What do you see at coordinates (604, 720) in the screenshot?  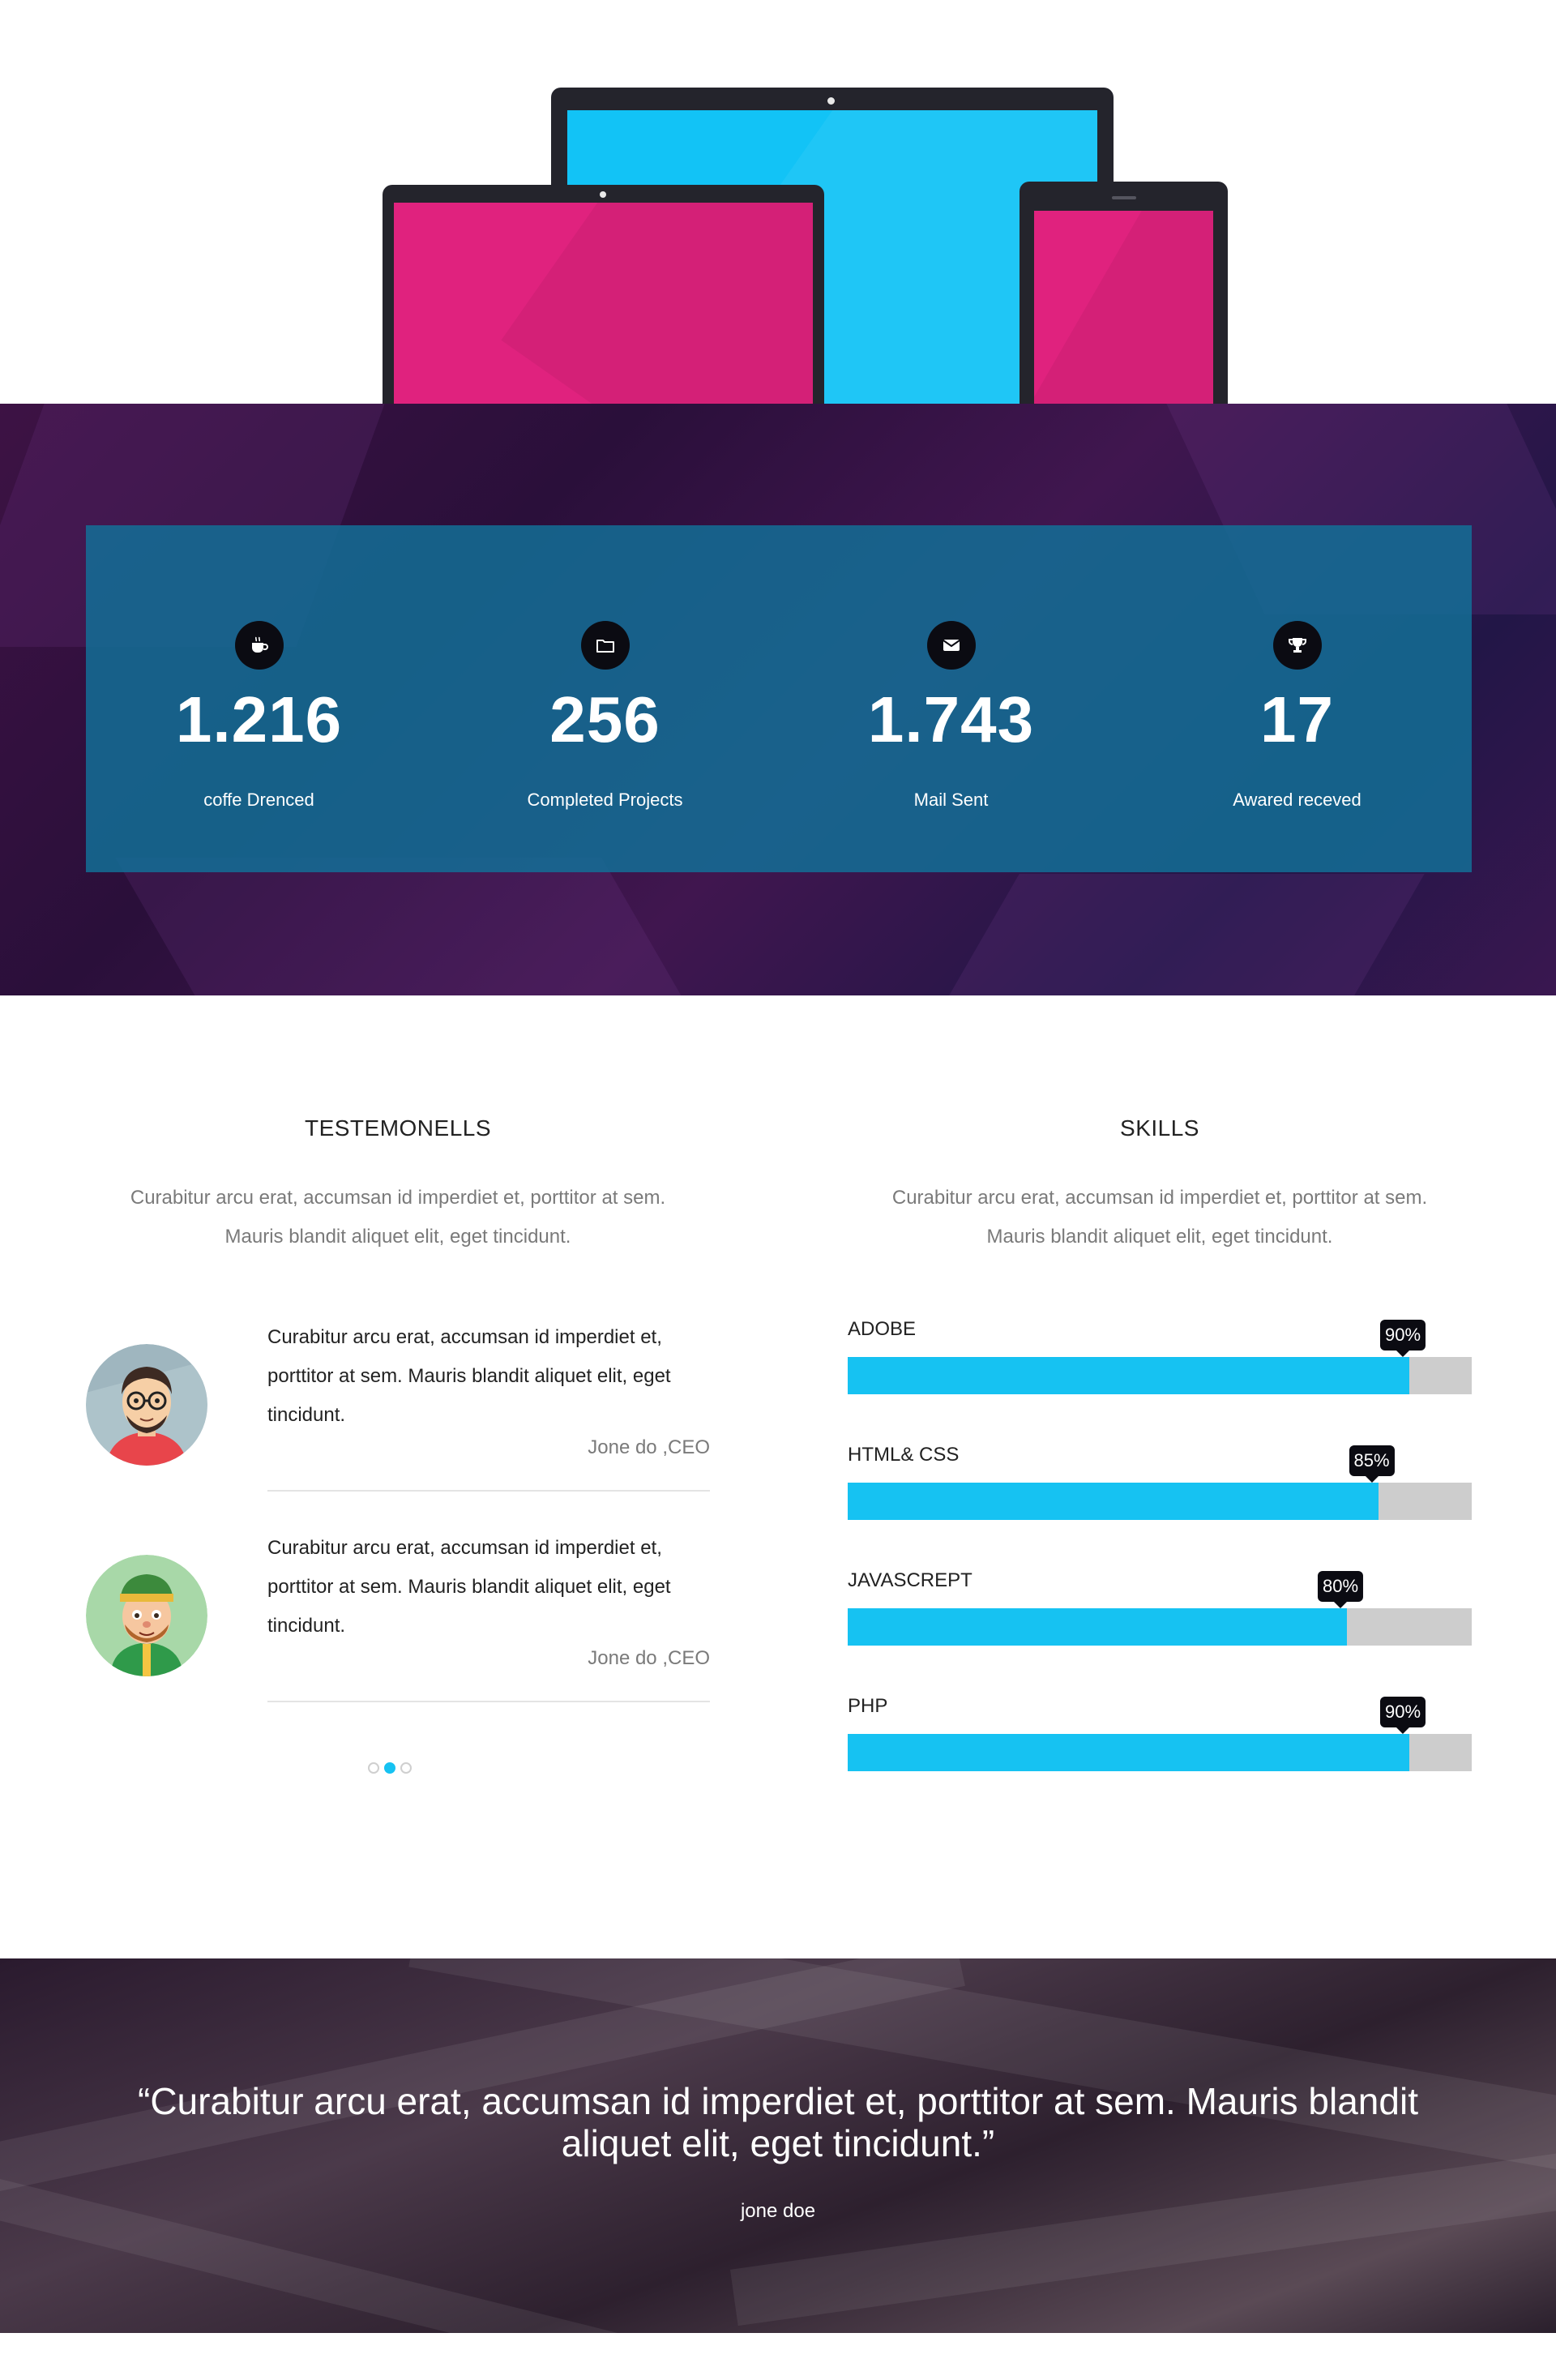 I see `stat-number: 256` at bounding box center [604, 720].